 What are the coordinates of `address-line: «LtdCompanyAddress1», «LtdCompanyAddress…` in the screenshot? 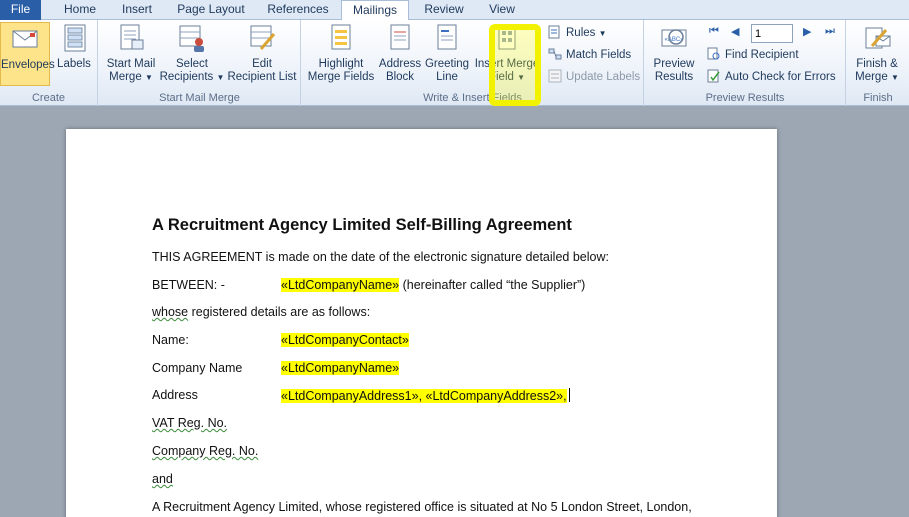 It's located at (425, 395).